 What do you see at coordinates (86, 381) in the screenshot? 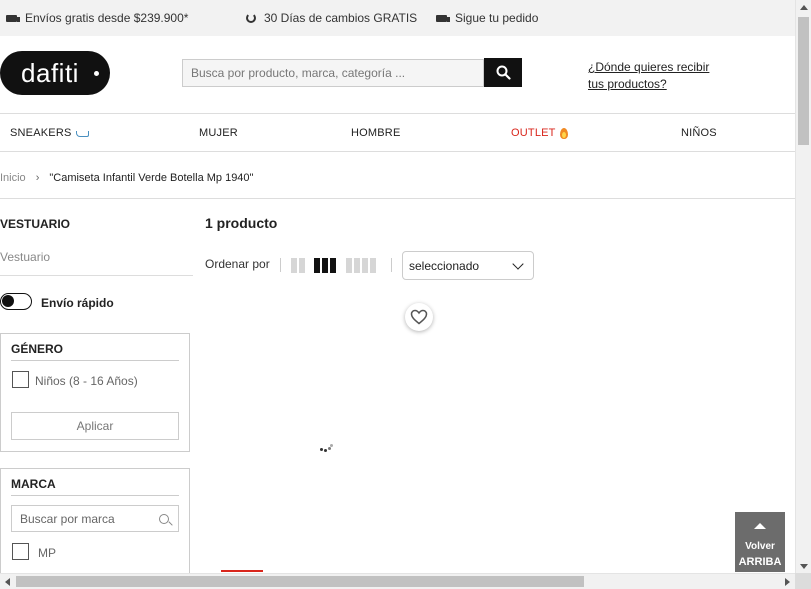
I see `gender-ninos-label: Niños (8 - 16 Años)` at bounding box center [86, 381].